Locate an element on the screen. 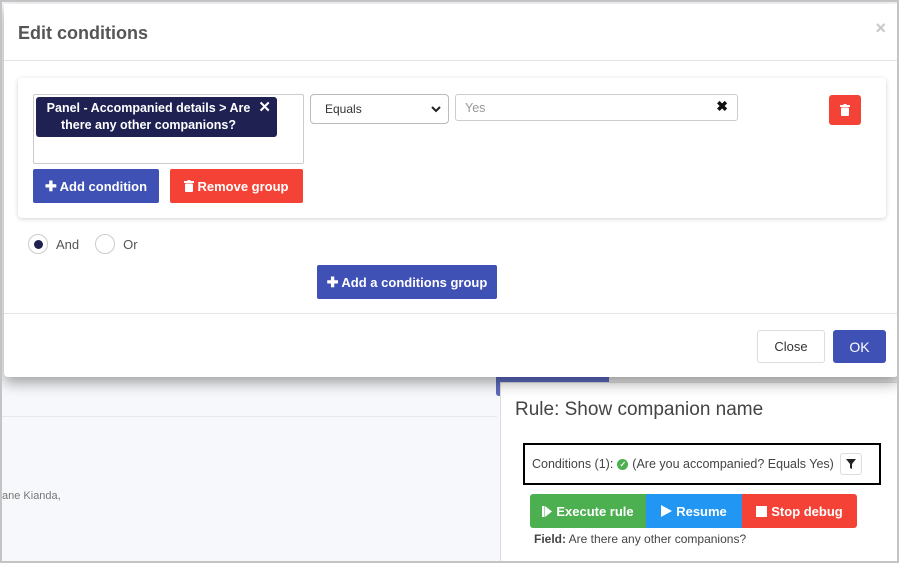  delete-condition-button is located at coordinates (845, 110).